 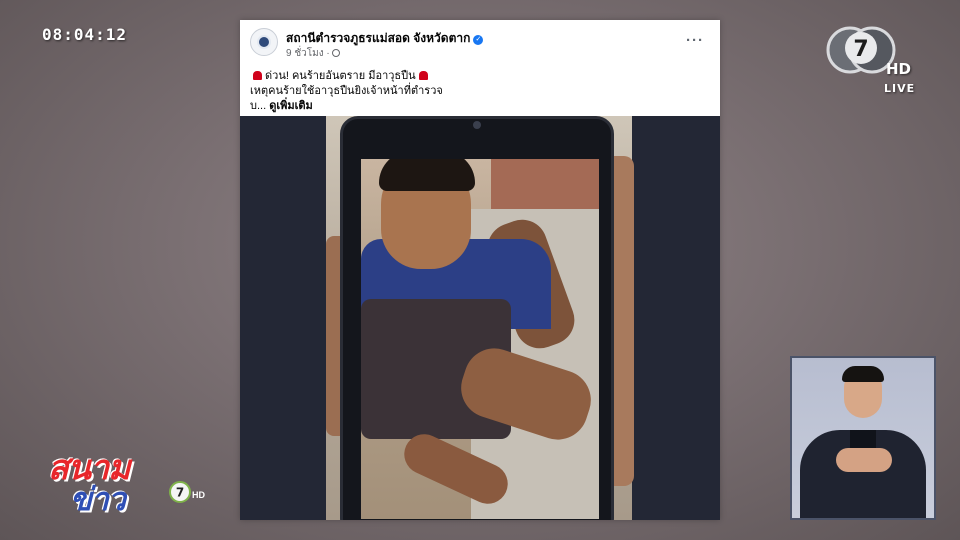 I want to click on more-options-icon: ···, so click(x=695, y=40).